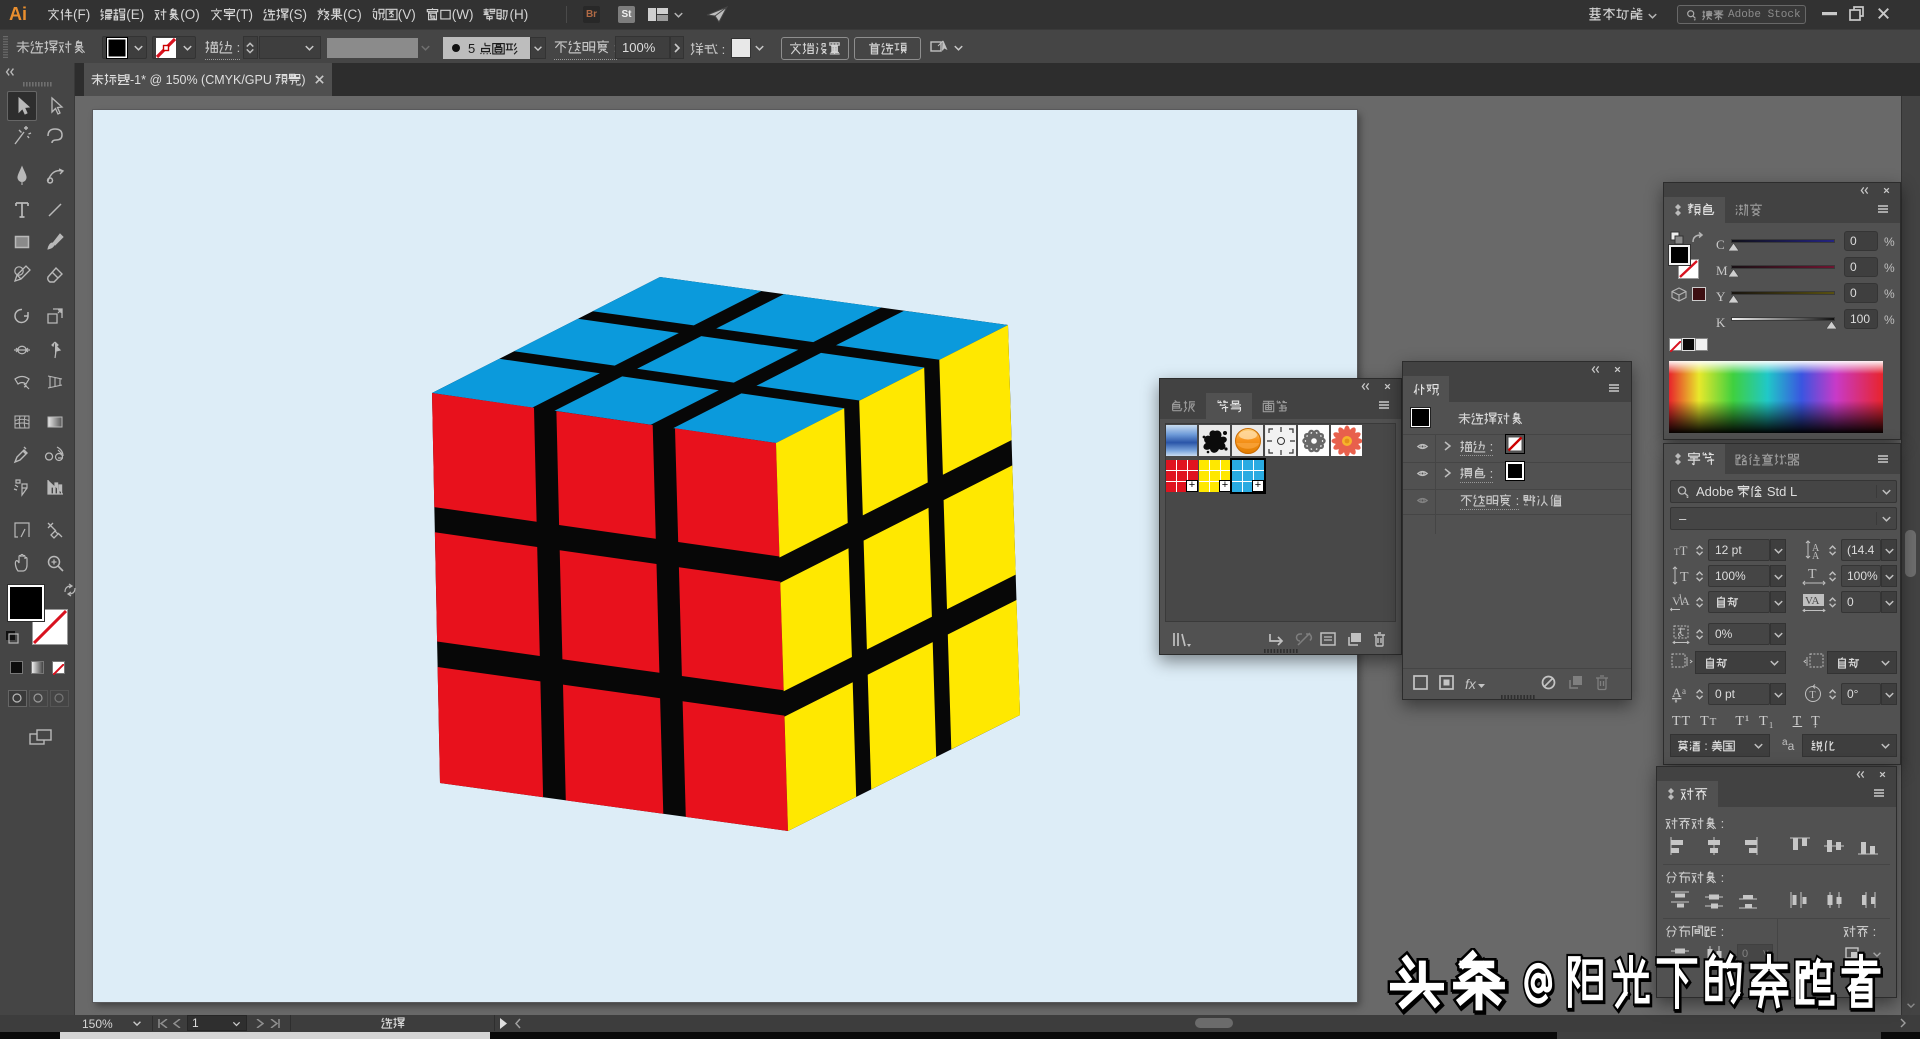 The height and width of the screenshot is (1039, 1920). I want to click on svg-text: a, so click(1684, 691).